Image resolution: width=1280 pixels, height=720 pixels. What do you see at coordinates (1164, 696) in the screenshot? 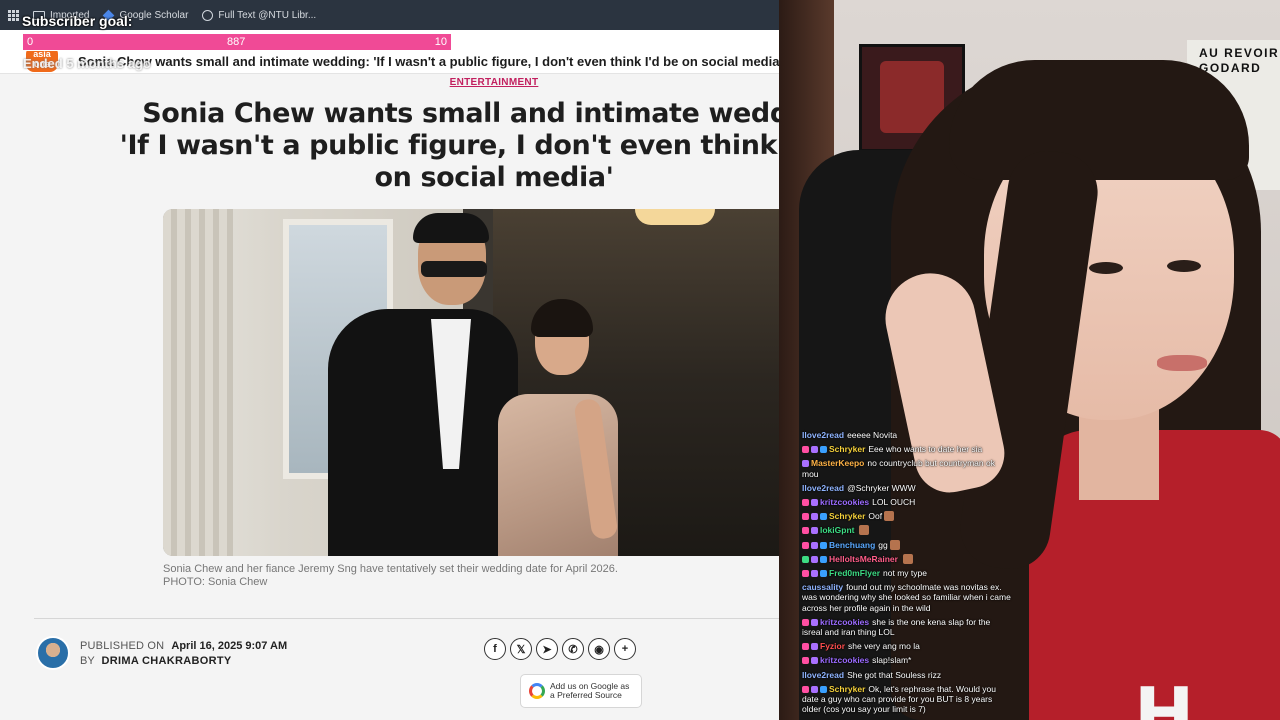
I see `shirt-logo: H` at bounding box center [1164, 696].